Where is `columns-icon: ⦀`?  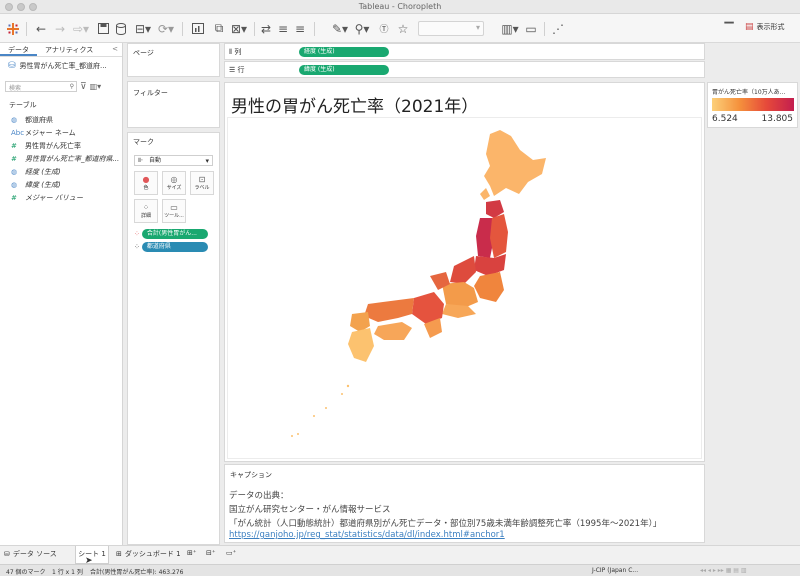 columns-icon: ⦀ is located at coordinates (231, 52).